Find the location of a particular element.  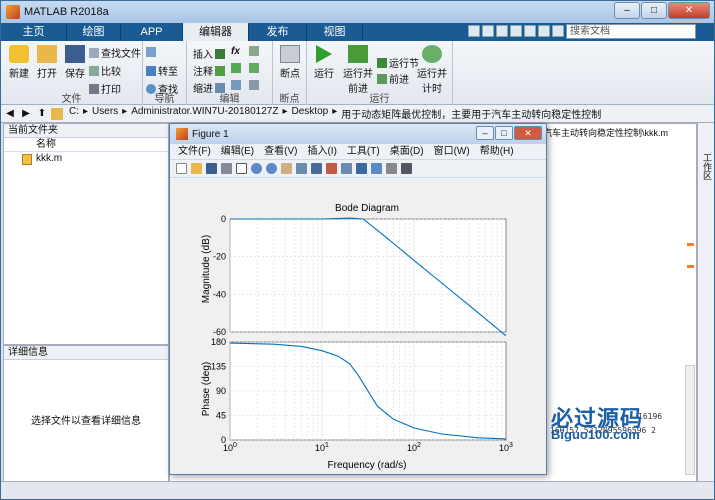

matlab-logo-icon is located at coordinates (13, 12).